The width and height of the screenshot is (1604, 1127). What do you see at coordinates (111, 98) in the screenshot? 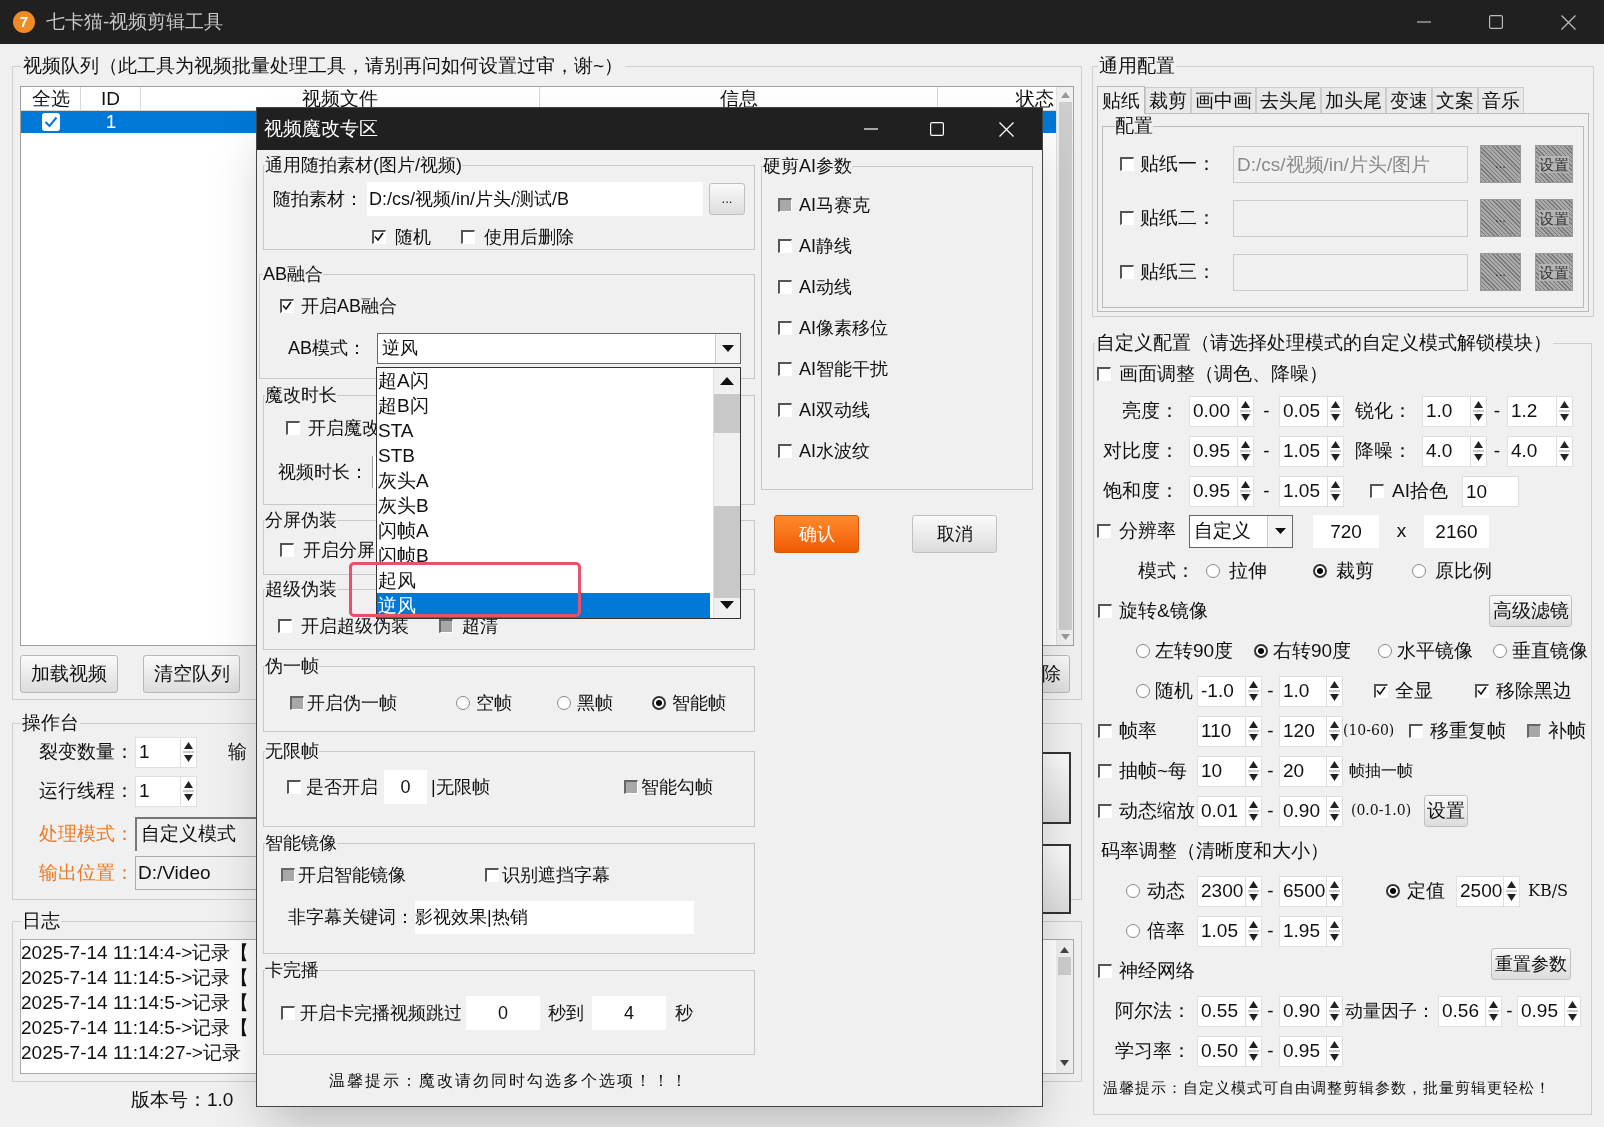
I see `column-header: ID` at bounding box center [111, 98].